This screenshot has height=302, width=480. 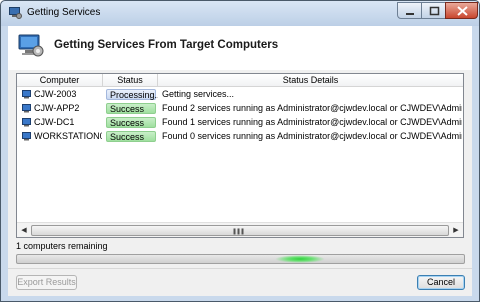 What do you see at coordinates (166, 45) in the screenshot?
I see `page-title: Getting Services From Target Computers` at bounding box center [166, 45].